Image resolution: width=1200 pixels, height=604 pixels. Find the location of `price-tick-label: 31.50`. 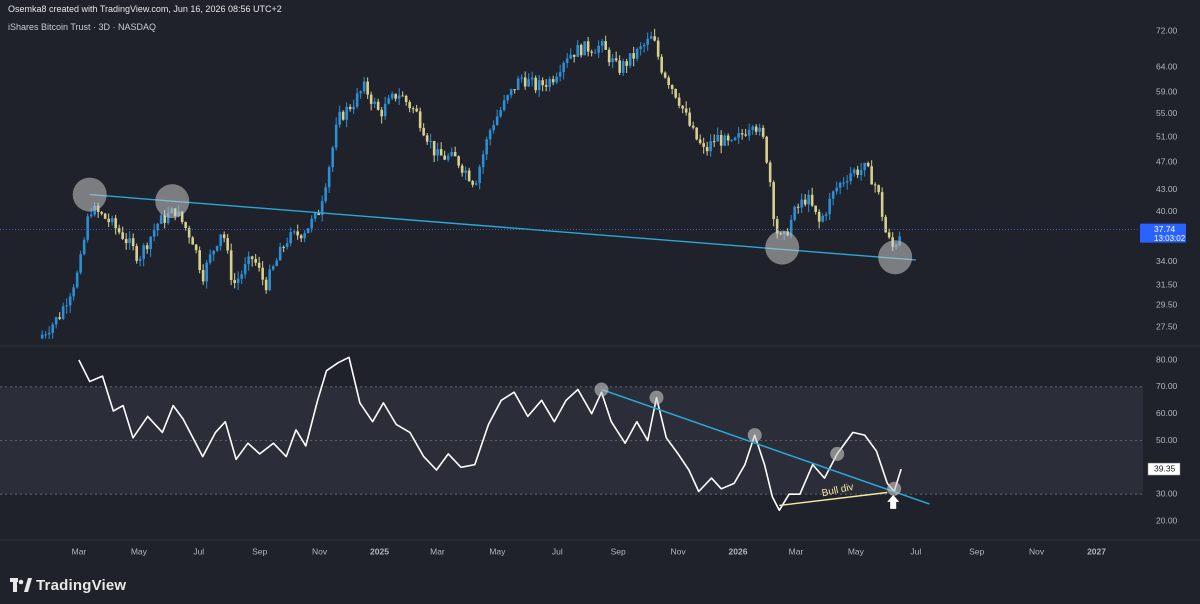

price-tick-label: 31.50 is located at coordinates (1167, 284).